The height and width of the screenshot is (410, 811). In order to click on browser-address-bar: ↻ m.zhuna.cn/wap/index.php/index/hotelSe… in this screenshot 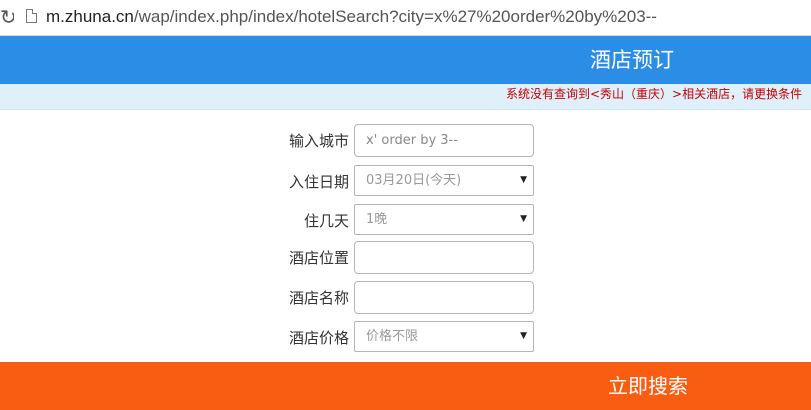, I will do `click(405, 18)`.